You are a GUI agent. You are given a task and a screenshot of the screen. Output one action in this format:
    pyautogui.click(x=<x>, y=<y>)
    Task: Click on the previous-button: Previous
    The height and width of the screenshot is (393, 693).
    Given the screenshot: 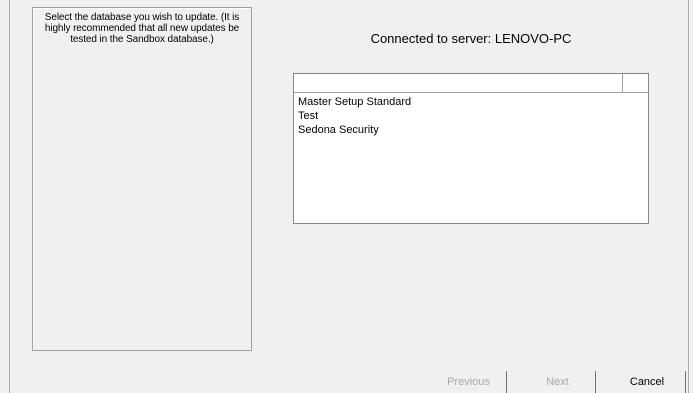 What is the action you would take?
    pyautogui.click(x=469, y=382)
    